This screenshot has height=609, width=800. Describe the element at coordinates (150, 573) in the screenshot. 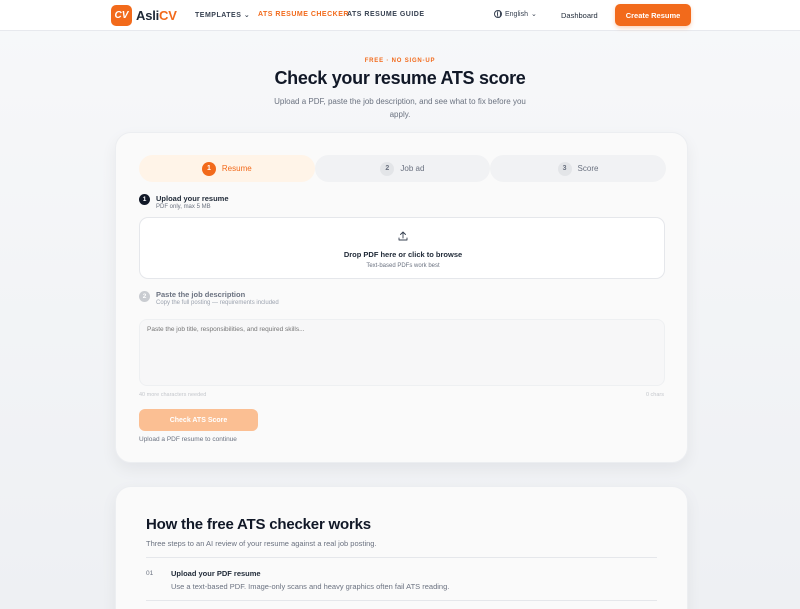

I see `how-step-number: 01` at that location.